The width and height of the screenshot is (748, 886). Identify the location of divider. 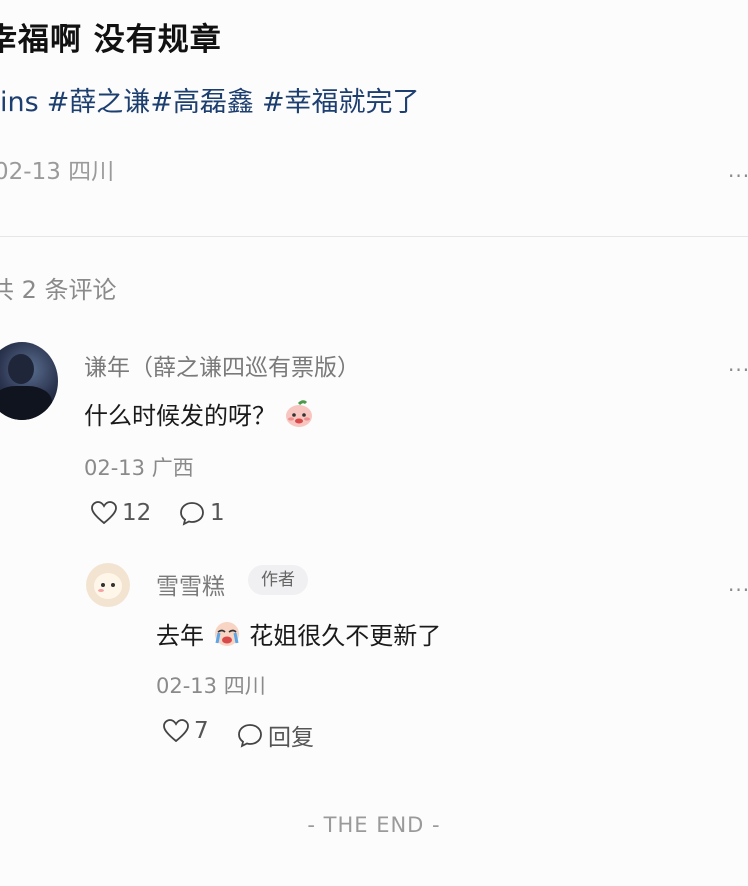
(374, 236).